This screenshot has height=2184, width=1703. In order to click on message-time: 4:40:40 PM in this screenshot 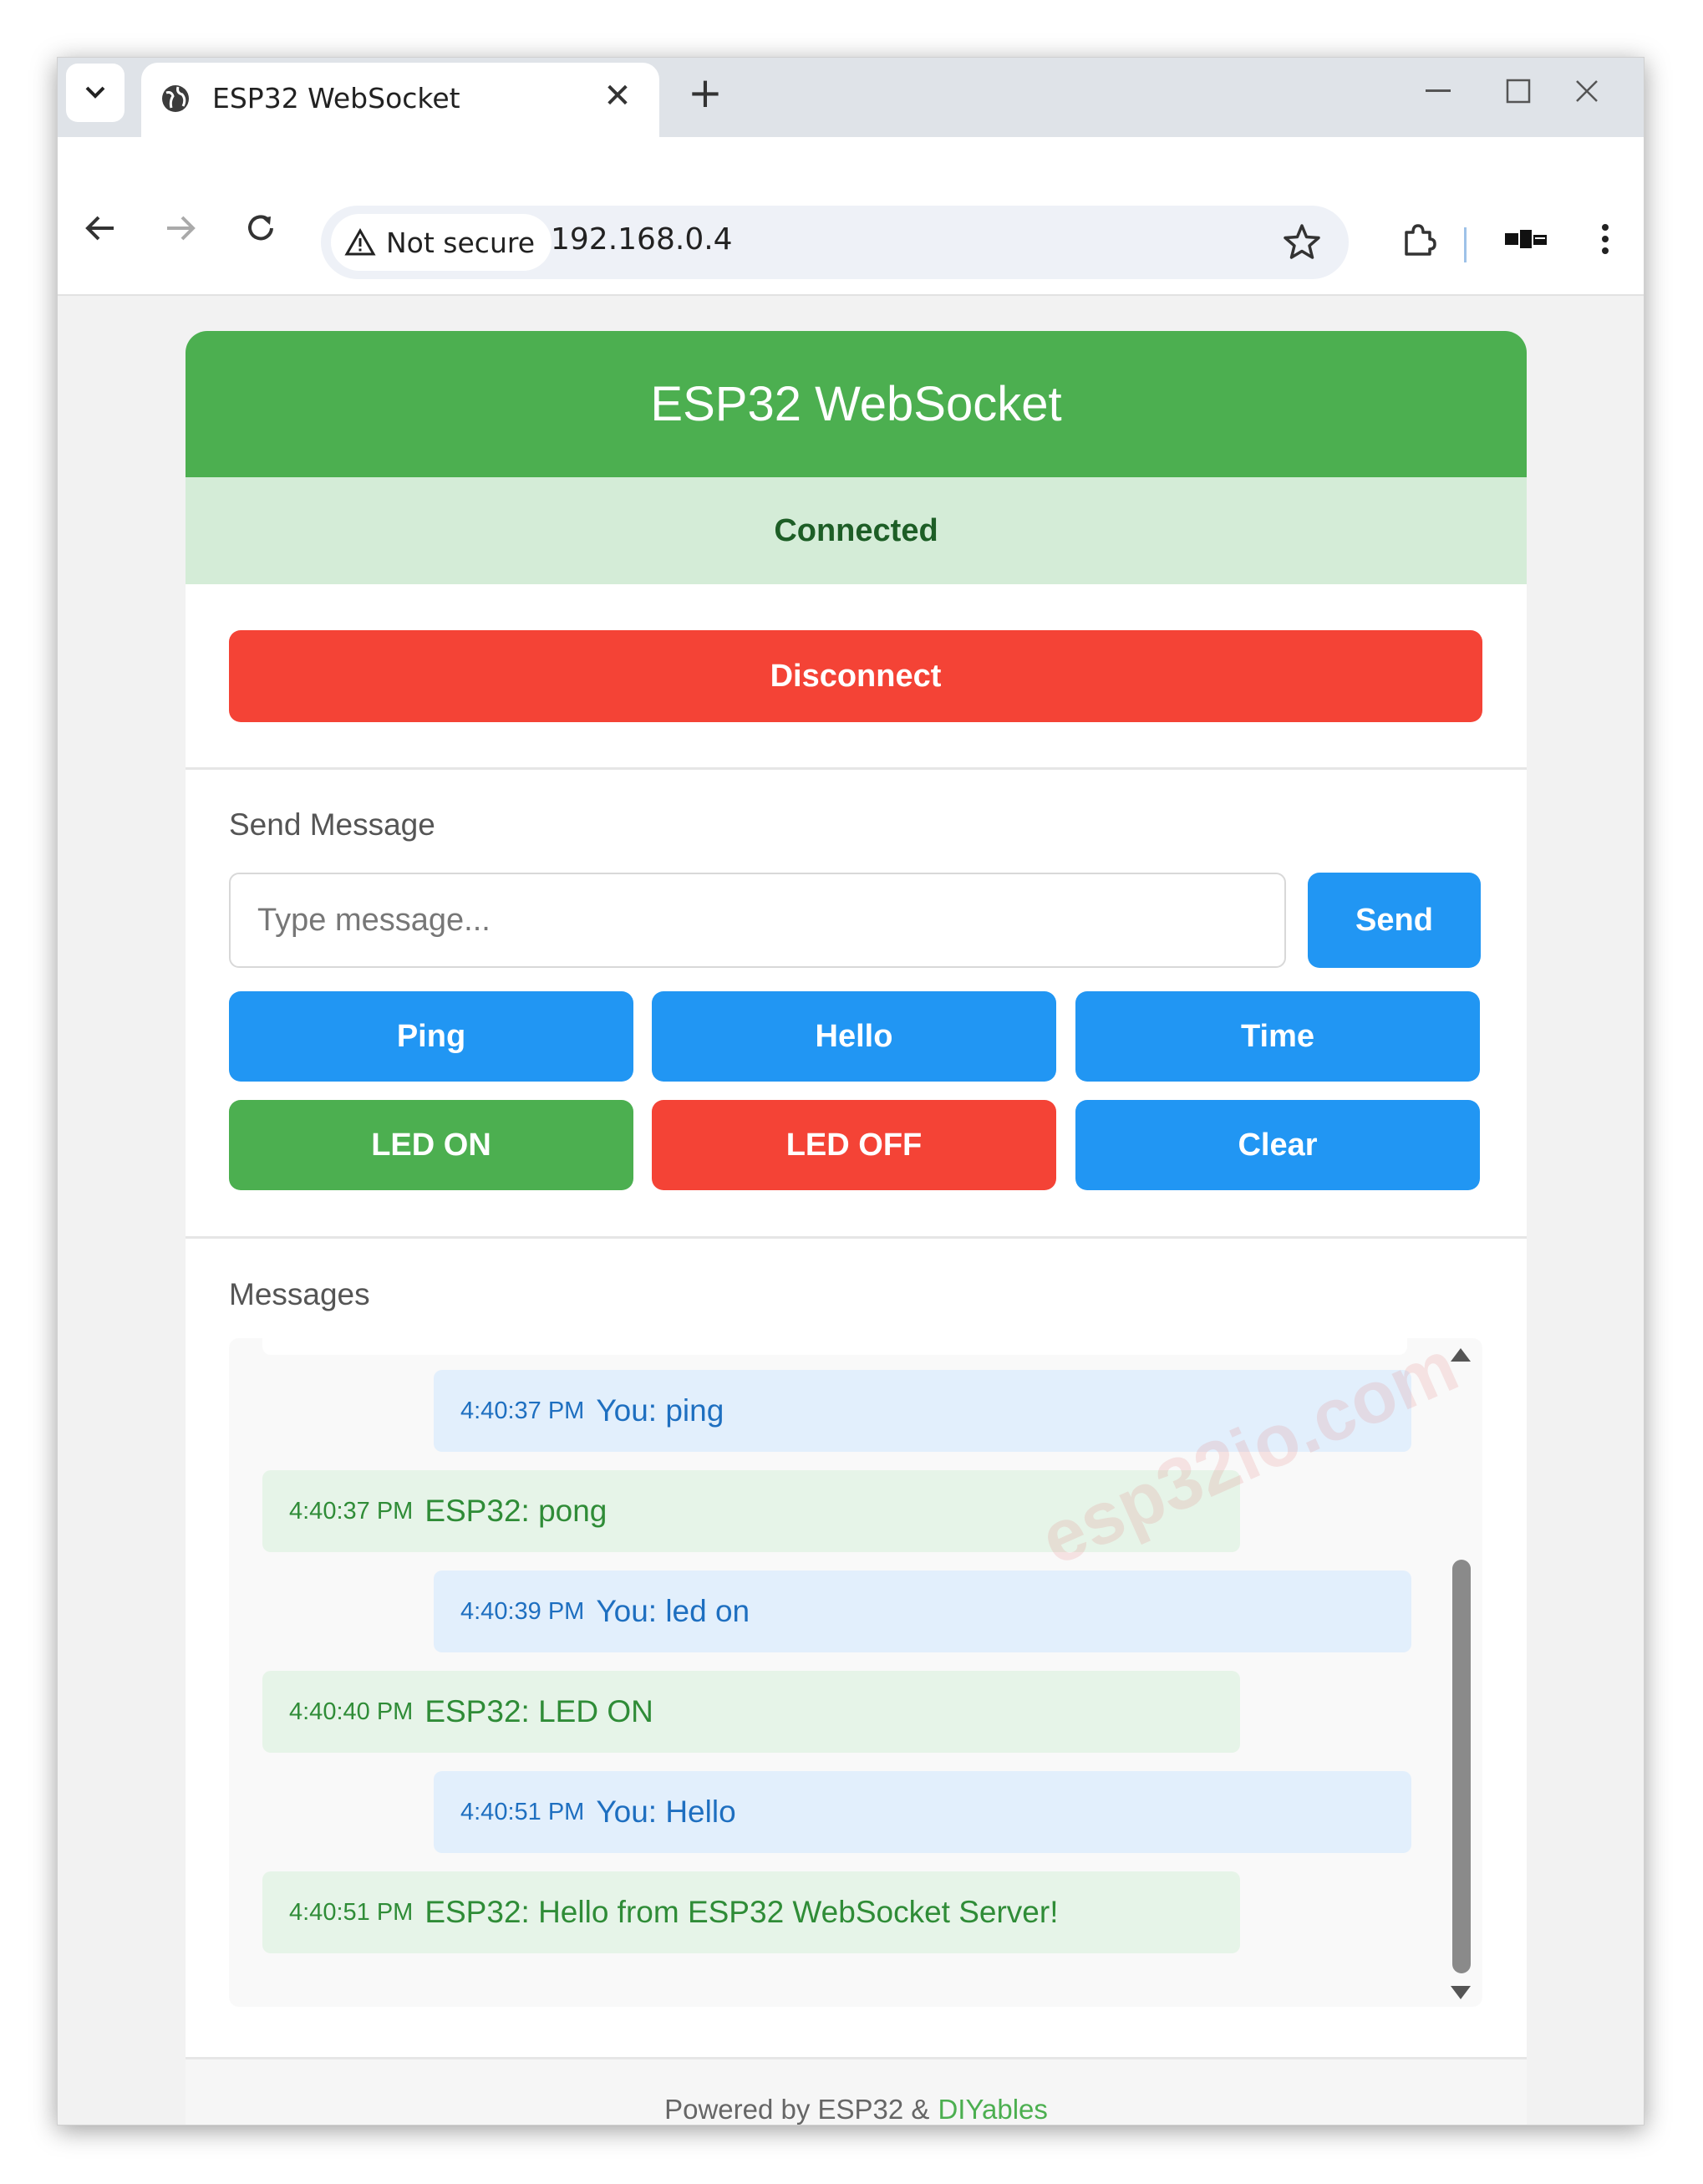, I will do `click(351, 1711)`.